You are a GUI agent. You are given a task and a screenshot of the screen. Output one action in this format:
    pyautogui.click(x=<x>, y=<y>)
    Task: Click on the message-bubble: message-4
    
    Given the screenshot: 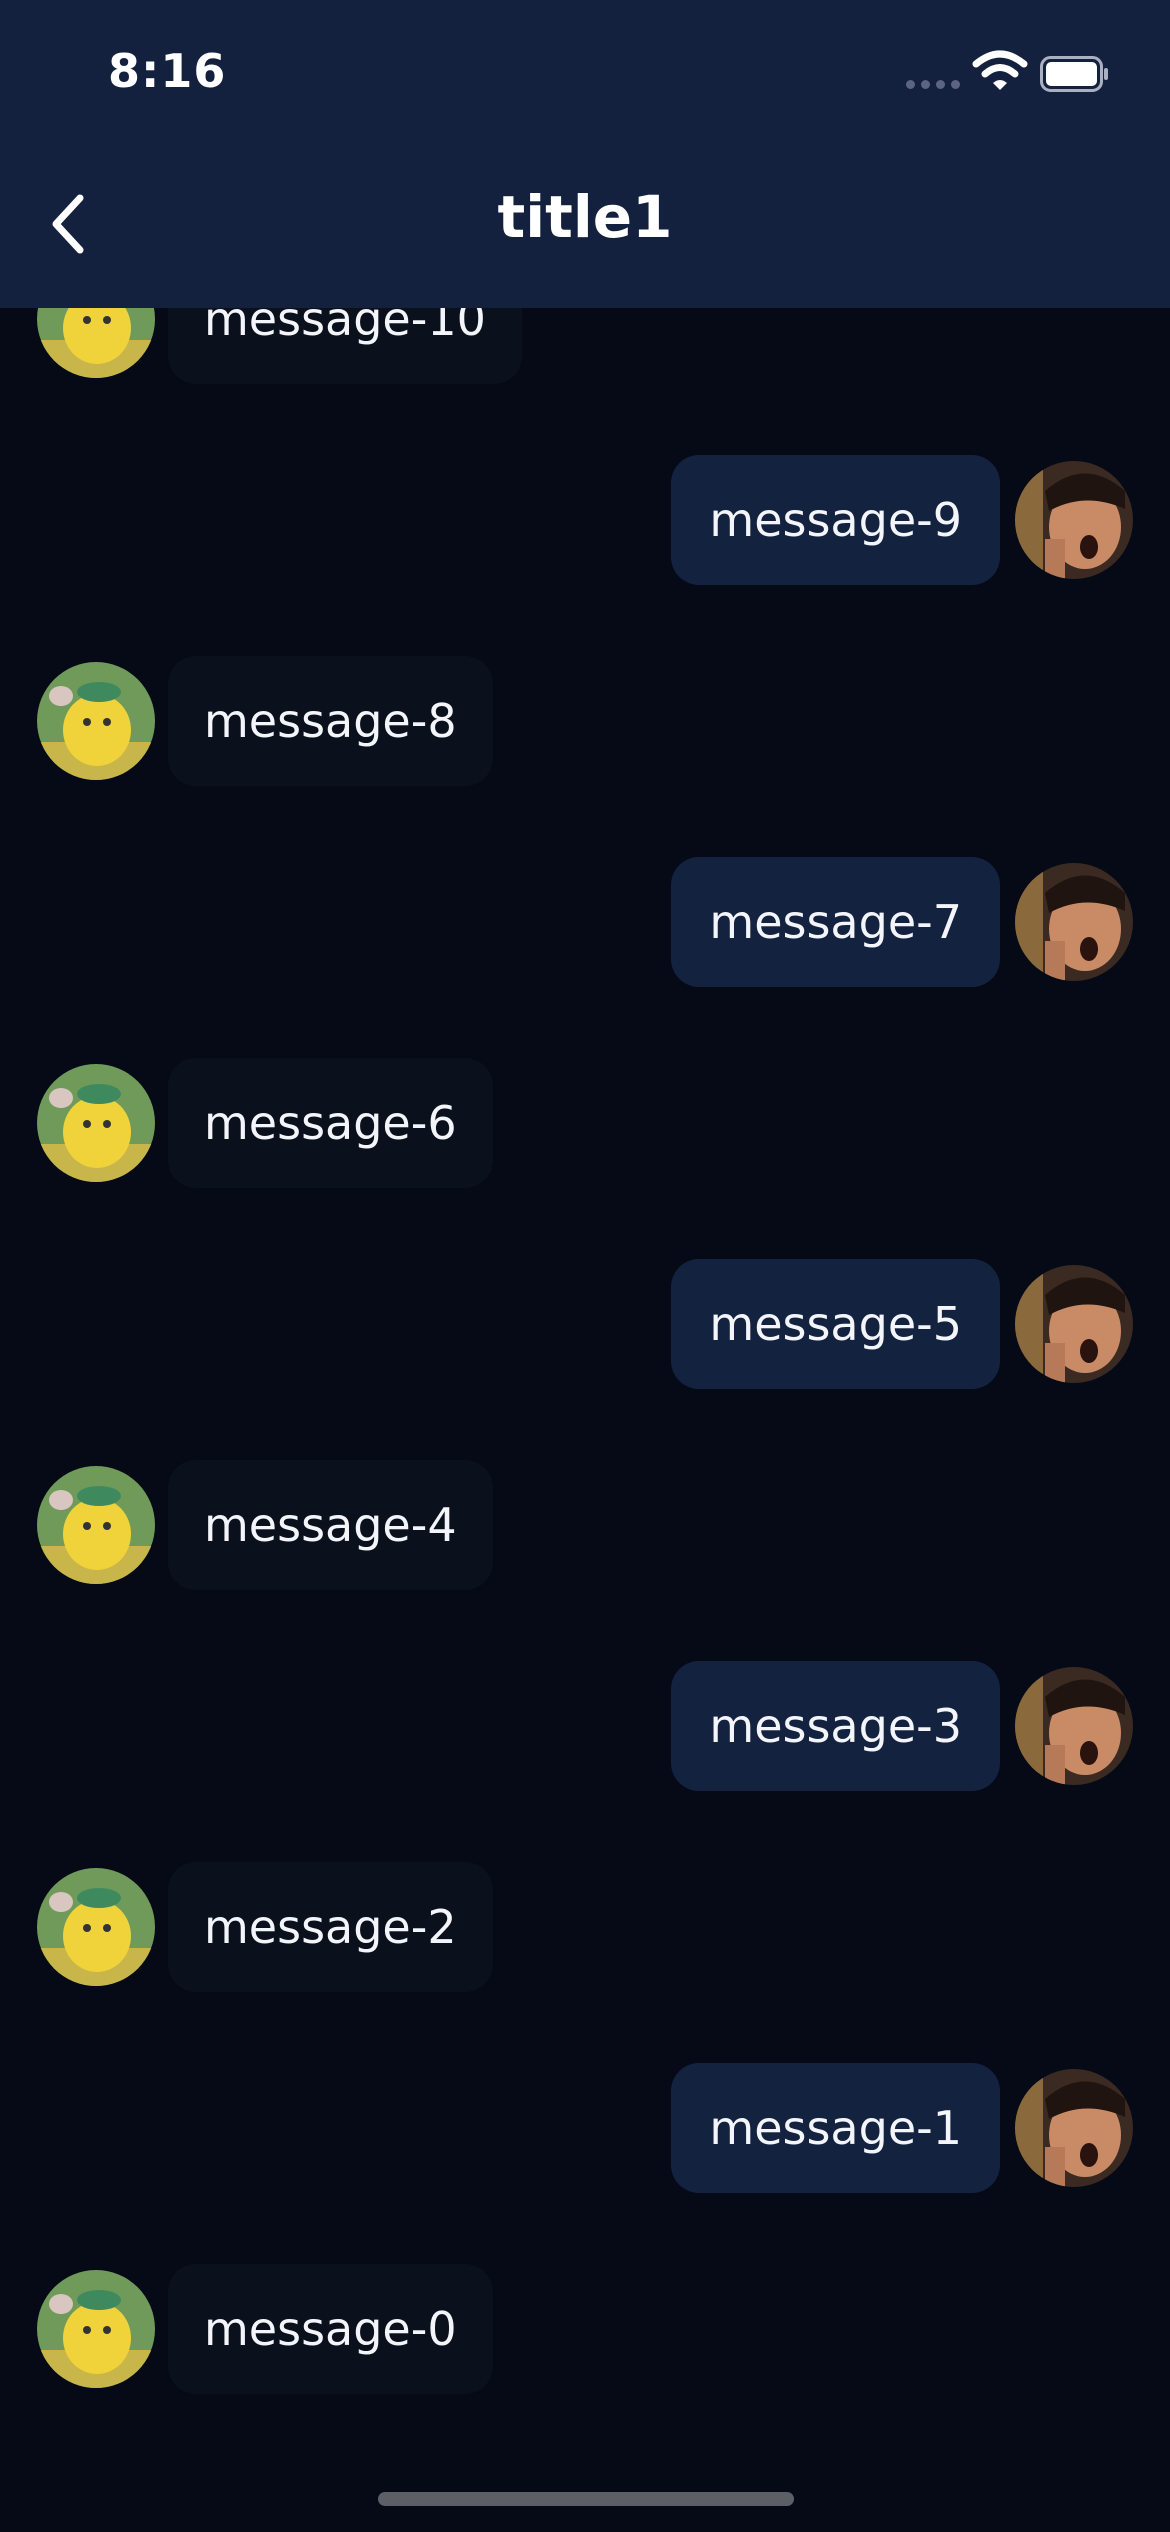 What is the action you would take?
    pyautogui.click(x=330, y=1525)
    